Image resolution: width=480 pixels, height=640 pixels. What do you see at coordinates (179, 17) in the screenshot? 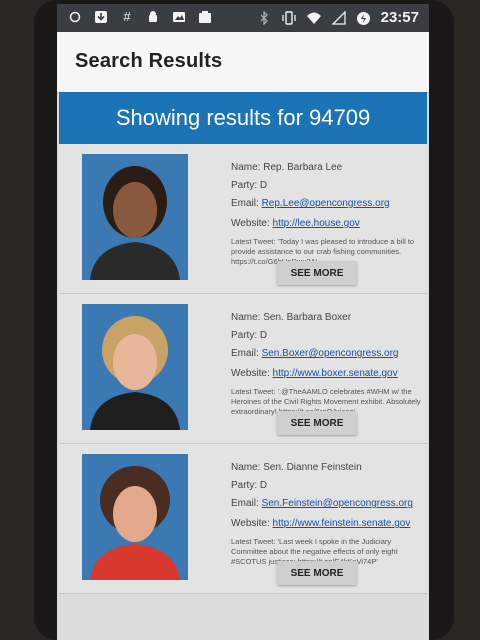
I see `image-icon` at bounding box center [179, 17].